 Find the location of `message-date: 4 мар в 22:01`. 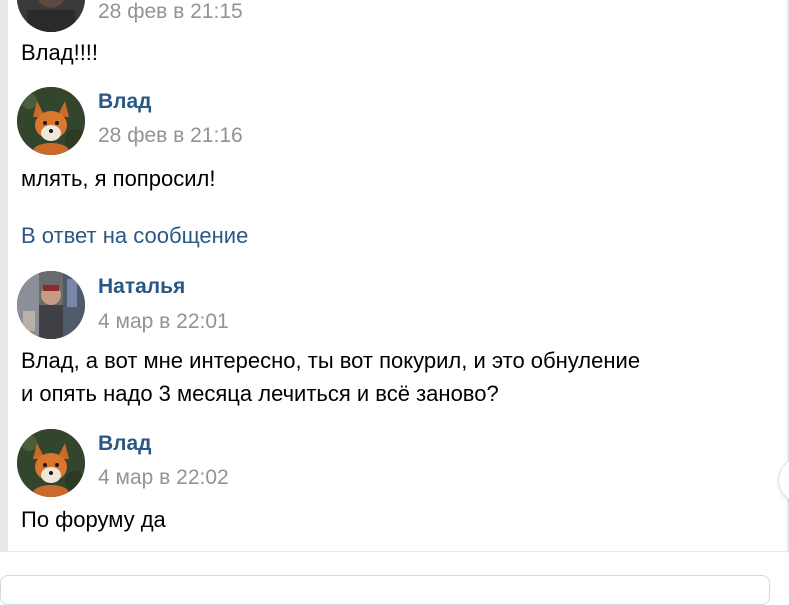

message-date: 4 мар в 22:01 is located at coordinates (163, 322).